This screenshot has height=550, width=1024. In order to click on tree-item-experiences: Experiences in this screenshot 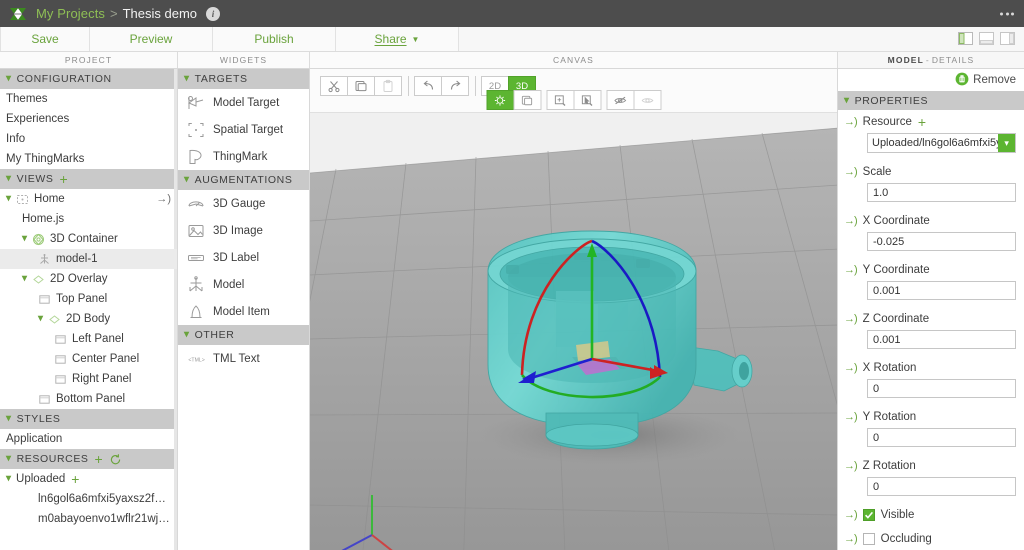, I will do `click(88, 119)`.